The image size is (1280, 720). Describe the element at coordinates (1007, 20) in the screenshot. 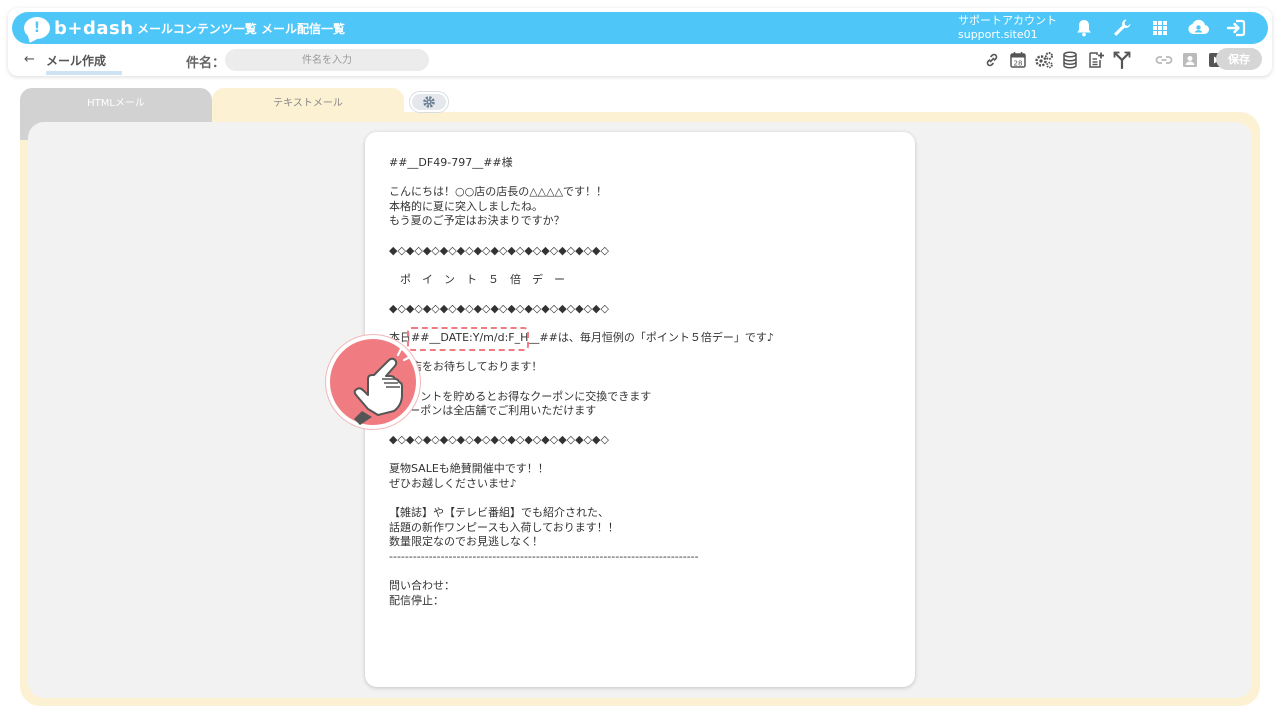

I see `account-name: サポートアカウント` at that location.